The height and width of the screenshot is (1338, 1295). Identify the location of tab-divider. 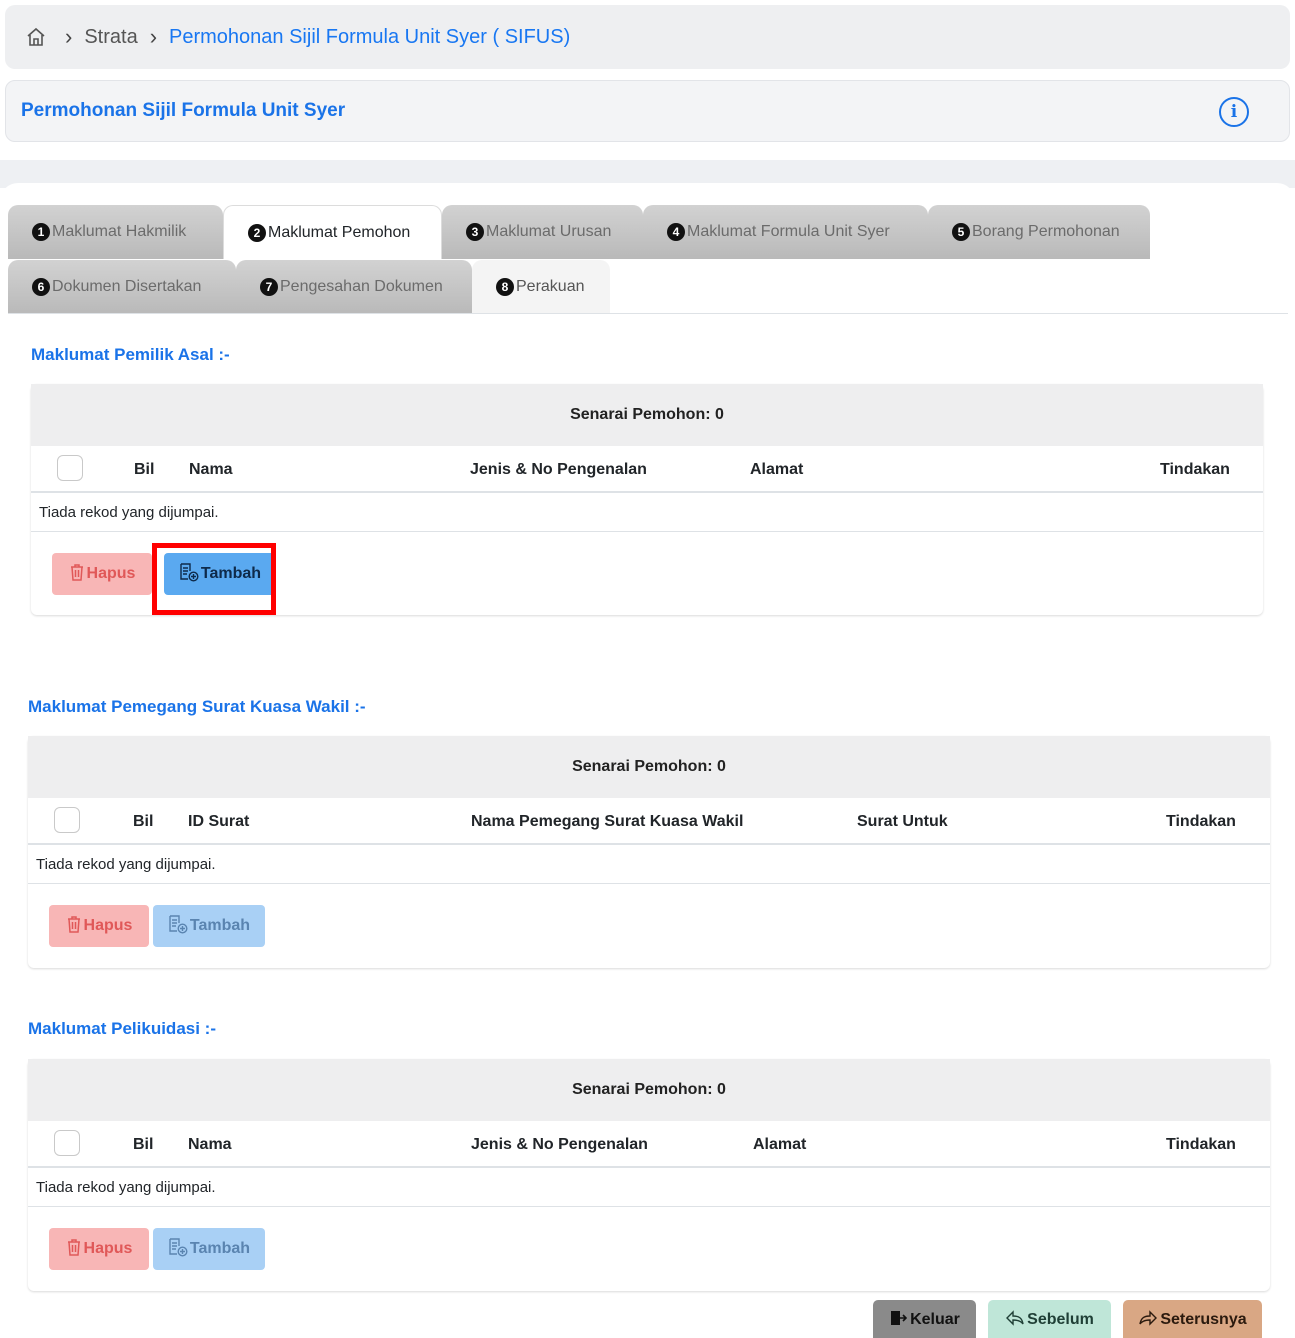
(648, 313).